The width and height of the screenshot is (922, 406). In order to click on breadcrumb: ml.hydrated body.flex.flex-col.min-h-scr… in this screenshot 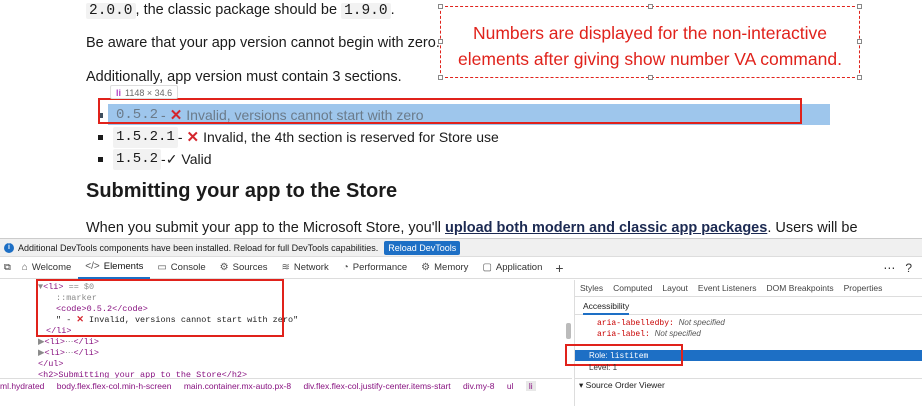, I will do `click(286, 385)`.